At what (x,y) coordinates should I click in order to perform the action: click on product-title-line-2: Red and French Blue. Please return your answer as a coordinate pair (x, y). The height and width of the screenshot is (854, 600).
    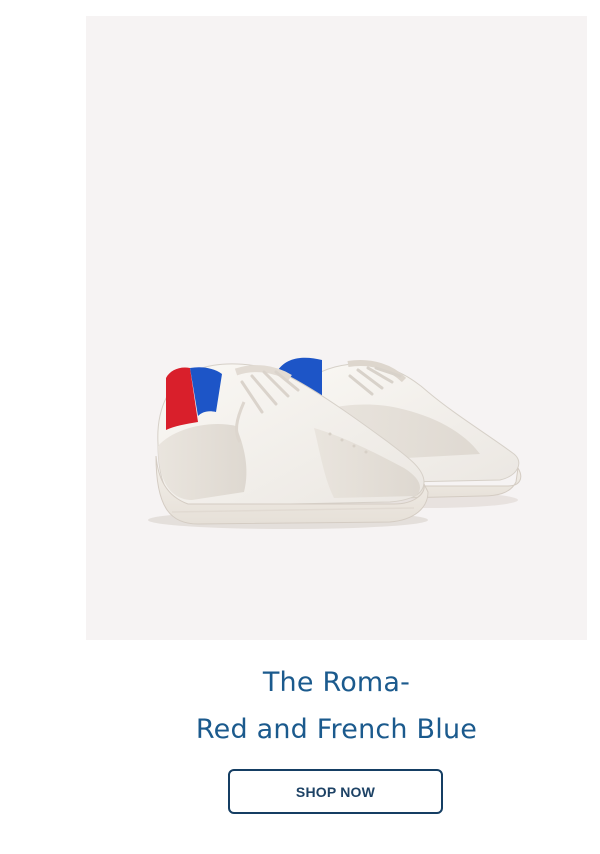
    Looking at the image, I should click on (336, 729).